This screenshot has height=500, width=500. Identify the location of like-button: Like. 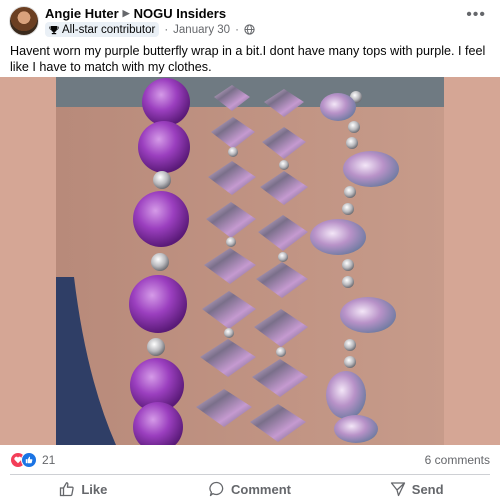
(83, 489).